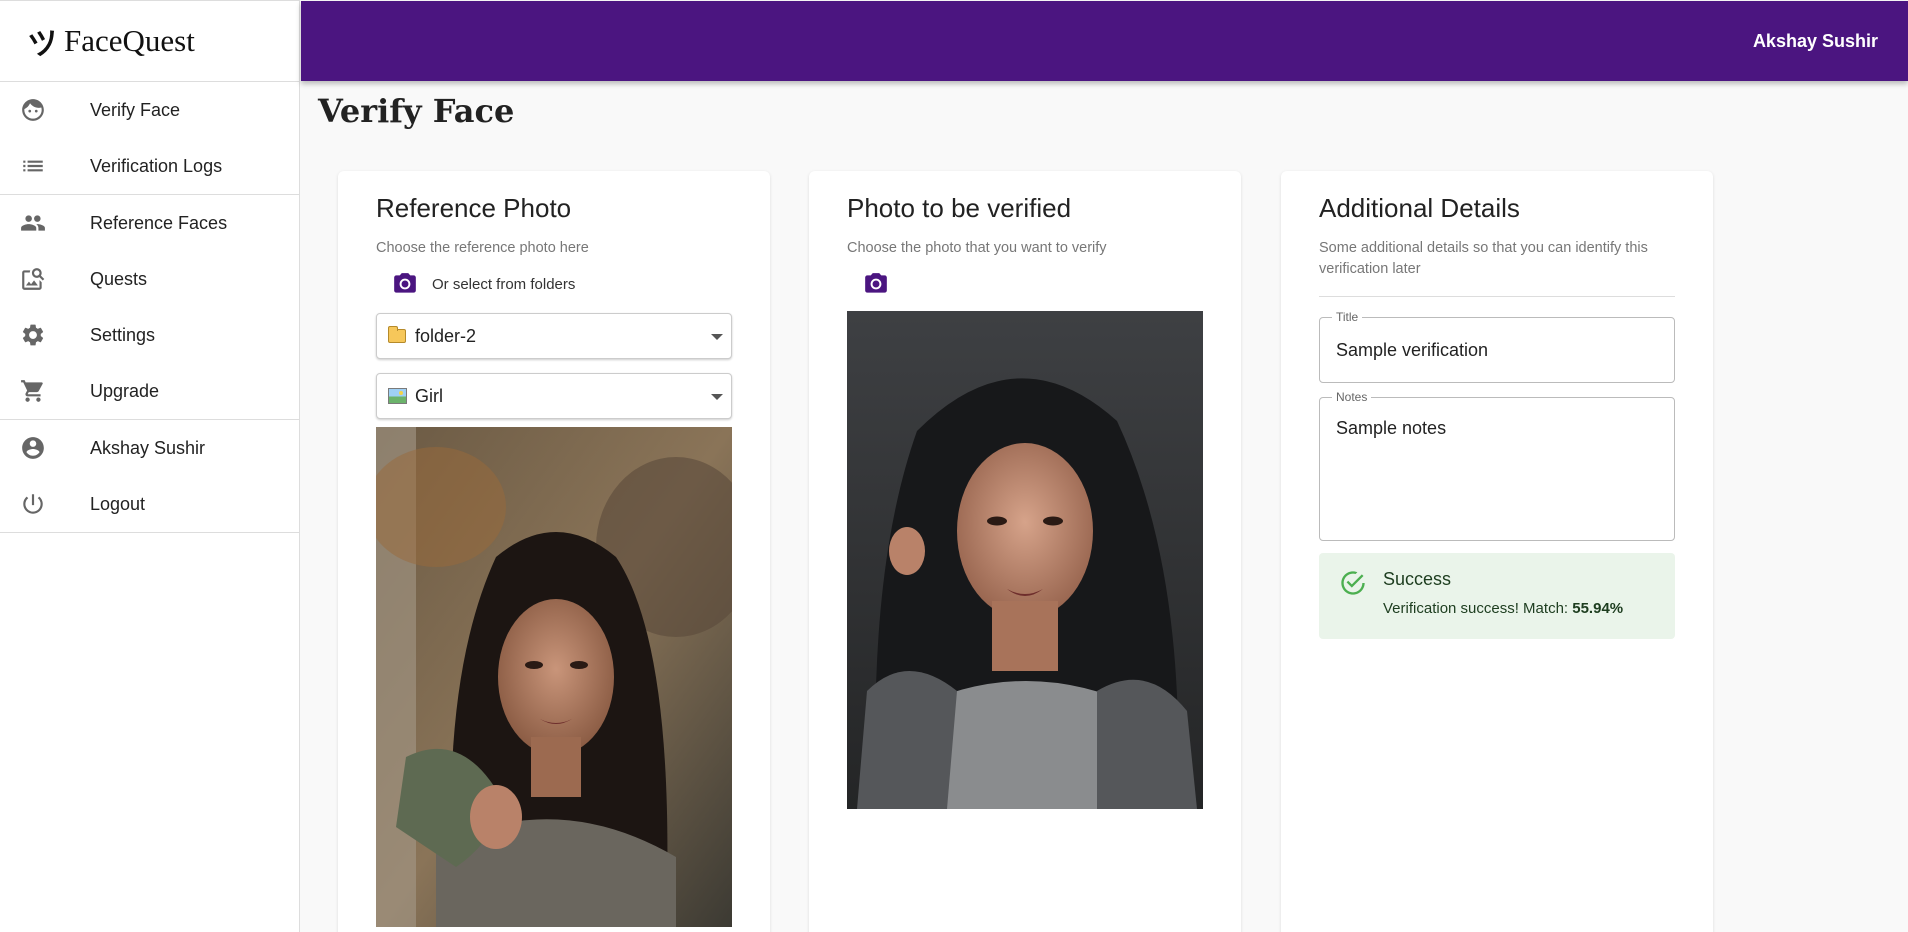  What do you see at coordinates (1391, 428) in the screenshot?
I see `notes-field-value: Sample notes` at bounding box center [1391, 428].